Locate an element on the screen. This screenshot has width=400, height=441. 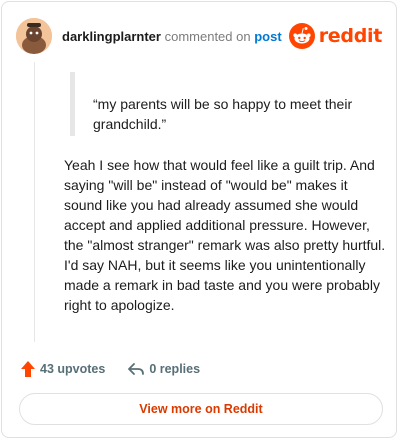
upvote-count: 43 upvotes is located at coordinates (73, 369).